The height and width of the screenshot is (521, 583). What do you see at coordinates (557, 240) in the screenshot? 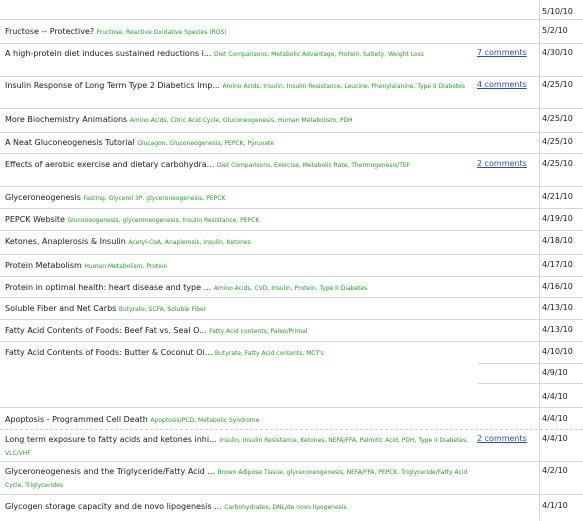
I see `post-date: 4/18/10` at bounding box center [557, 240].